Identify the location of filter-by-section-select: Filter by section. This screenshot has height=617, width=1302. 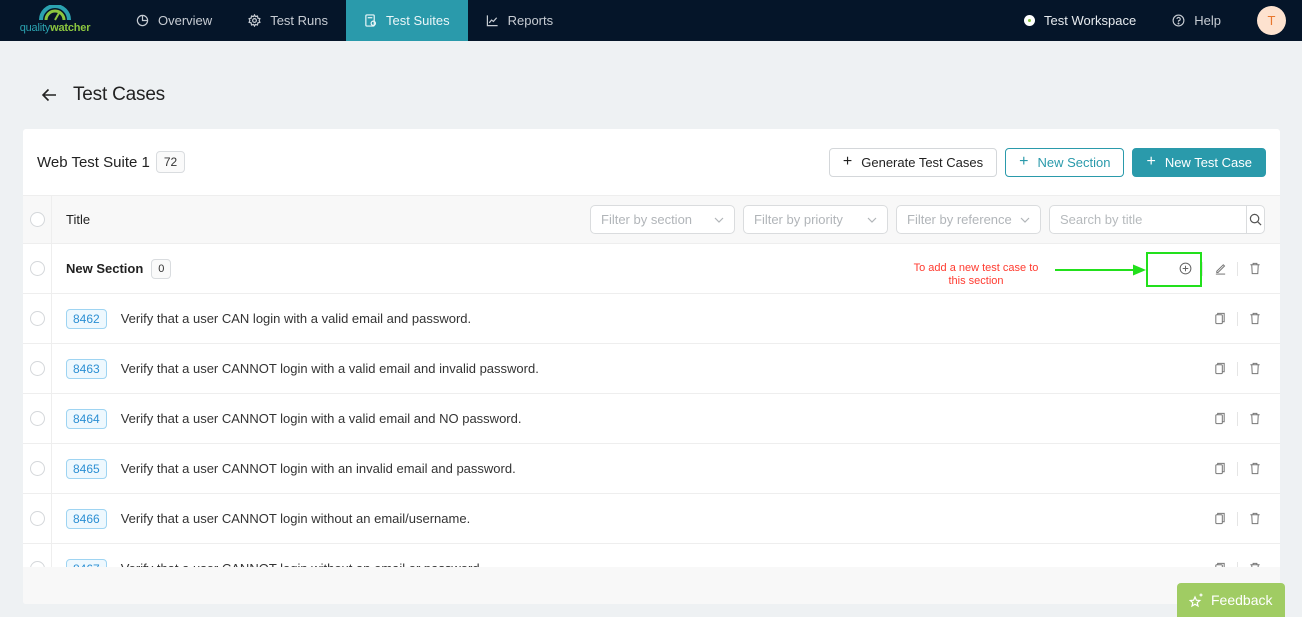
(662, 219).